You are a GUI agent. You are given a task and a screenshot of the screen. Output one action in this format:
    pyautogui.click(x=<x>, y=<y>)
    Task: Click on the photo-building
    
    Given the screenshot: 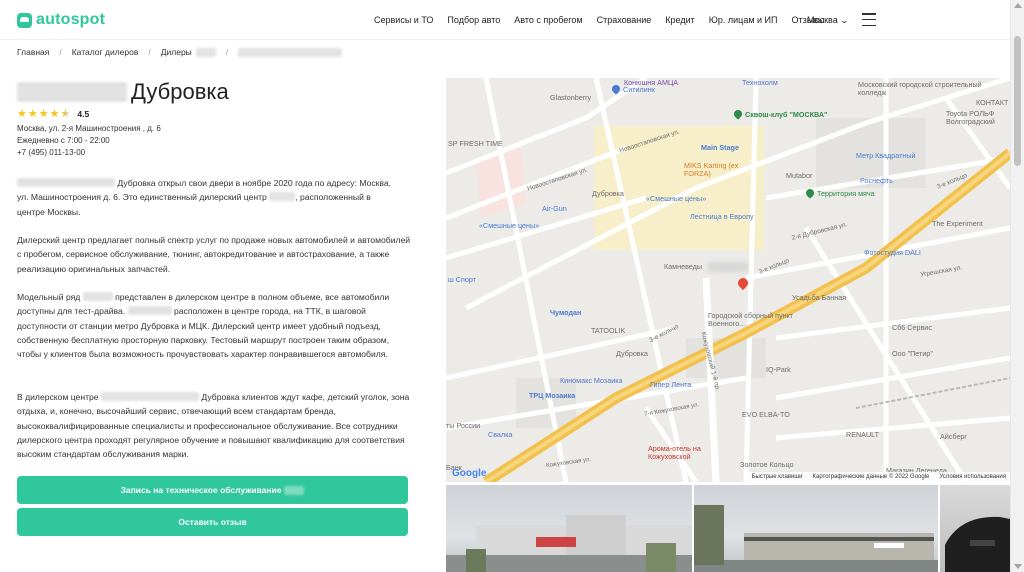 What is the action you would take?
    pyautogui.click(x=816, y=538)
    